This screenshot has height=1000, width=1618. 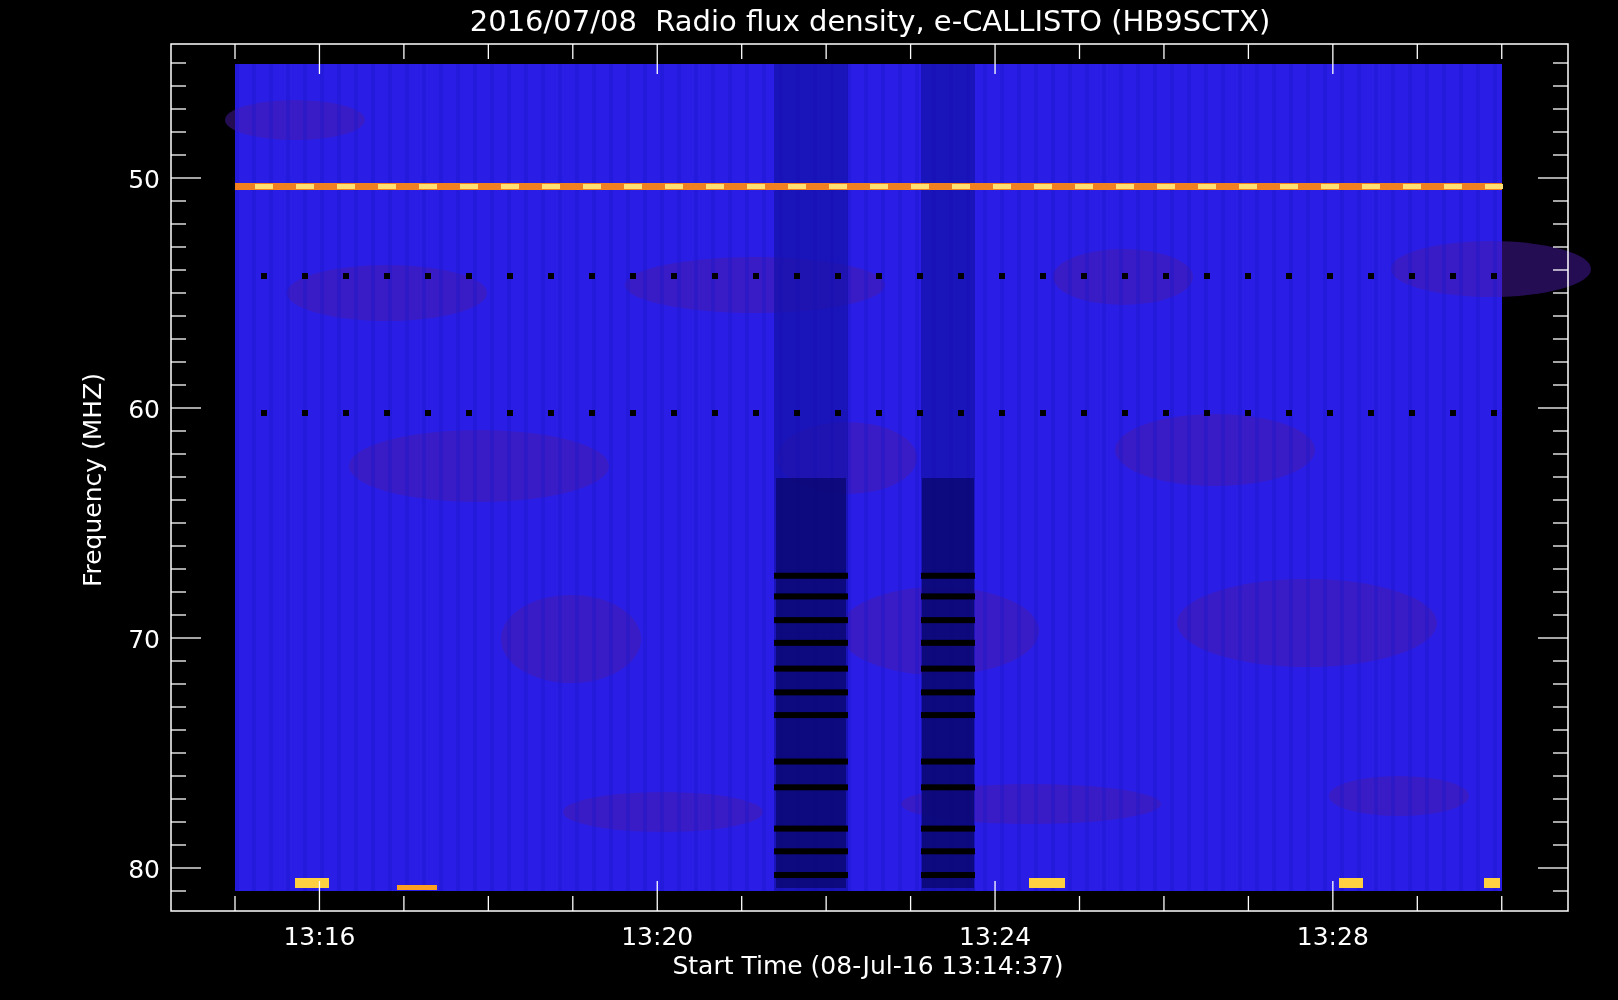 I want to click on y-tick-label: 70, so click(x=144, y=639).